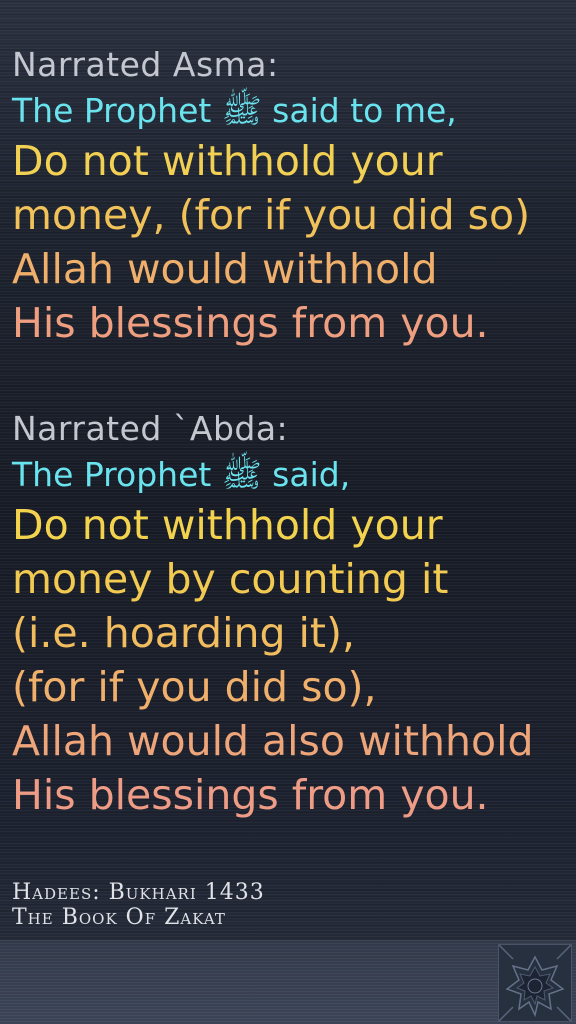  I want to click on hadith-text-line: (for if you did so),, so click(194, 687).